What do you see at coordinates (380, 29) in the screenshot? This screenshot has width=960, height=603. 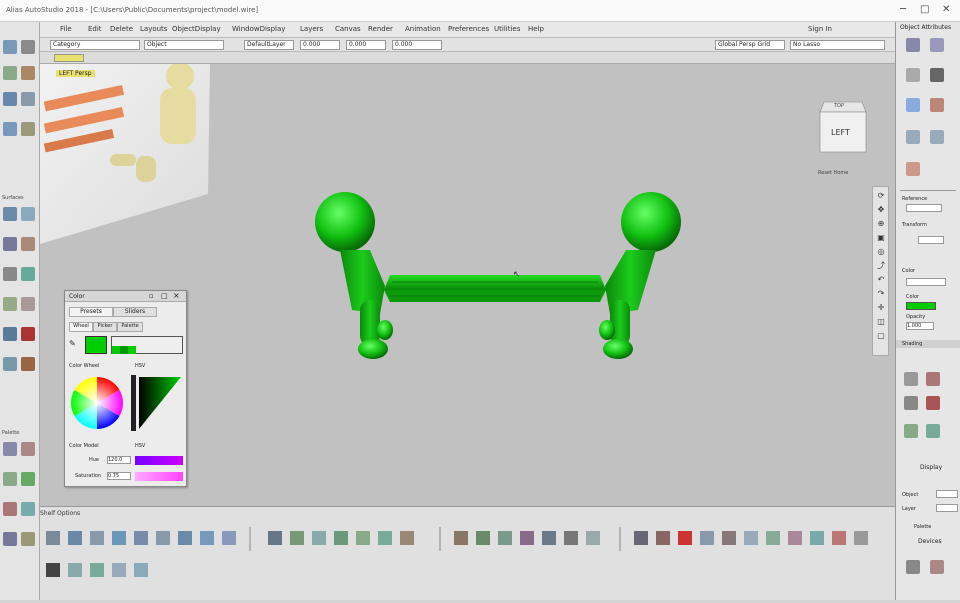 I see `menu-render: Render` at bounding box center [380, 29].